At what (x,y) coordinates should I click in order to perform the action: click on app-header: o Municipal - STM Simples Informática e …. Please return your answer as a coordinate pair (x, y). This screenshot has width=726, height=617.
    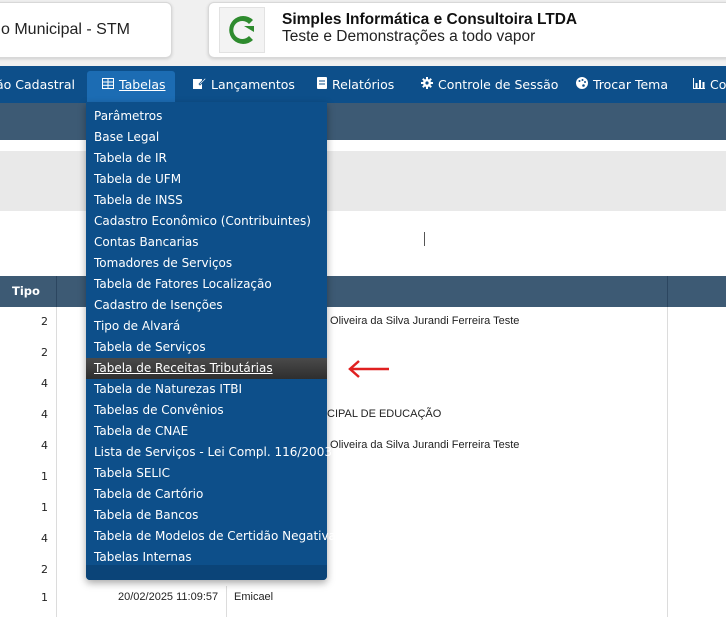
    Looking at the image, I should click on (363, 33).